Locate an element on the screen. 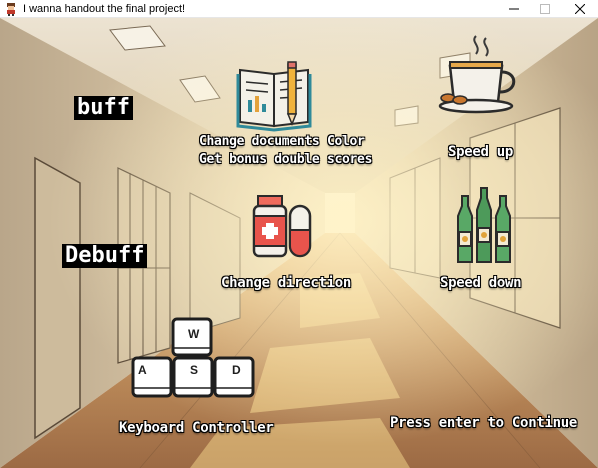  close-button is located at coordinates (580, 9).